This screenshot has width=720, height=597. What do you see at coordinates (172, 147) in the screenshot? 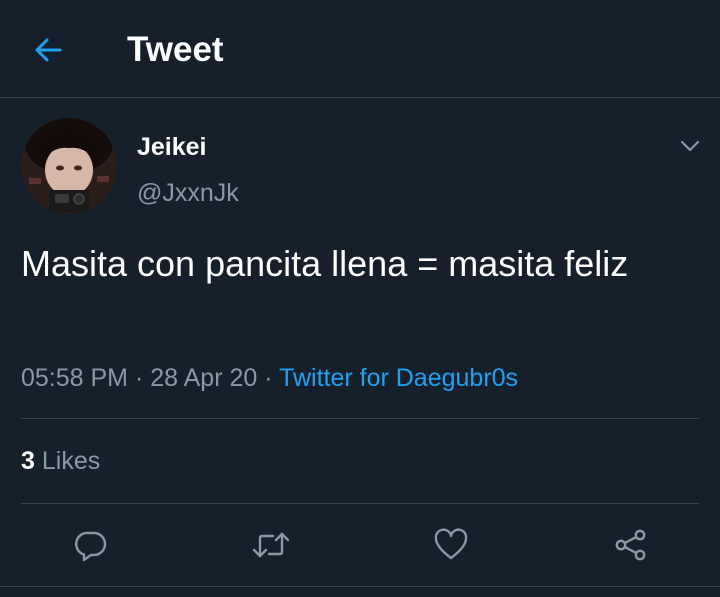
I see `author-display-name: Jeikei` at bounding box center [172, 147].